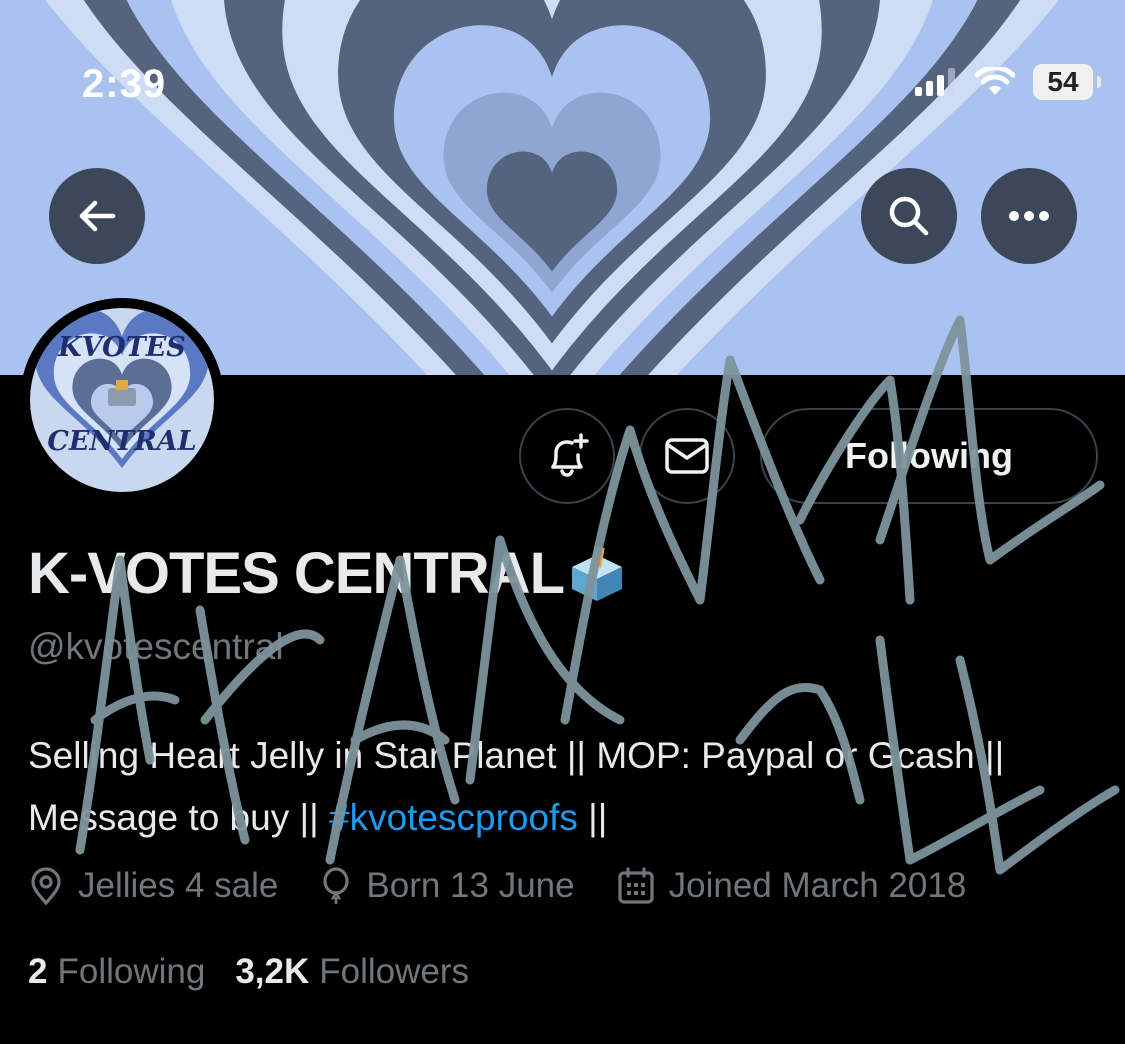  I want to click on joined-text: Joined March 2018, so click(817, 885).